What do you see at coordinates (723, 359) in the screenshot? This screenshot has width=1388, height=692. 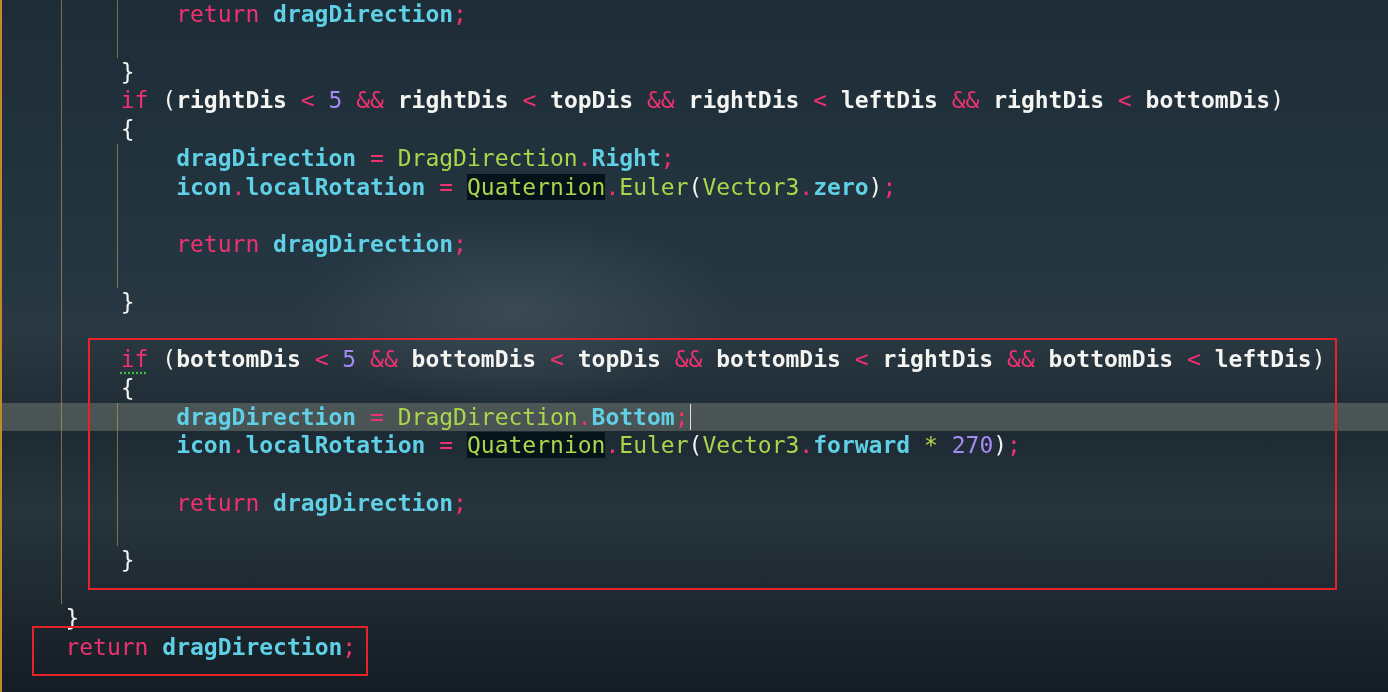 I see `code-line: if (bottomDis < 5 && bottomDis < topDis && bottomDis < rightDis && bottomDis < leftDis)` at bounding box center [723, 359].